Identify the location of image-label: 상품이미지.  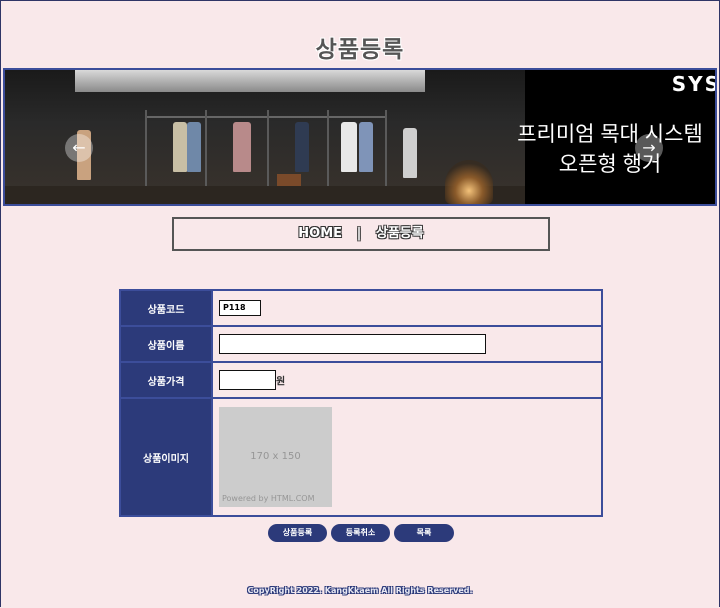
(166, 457).